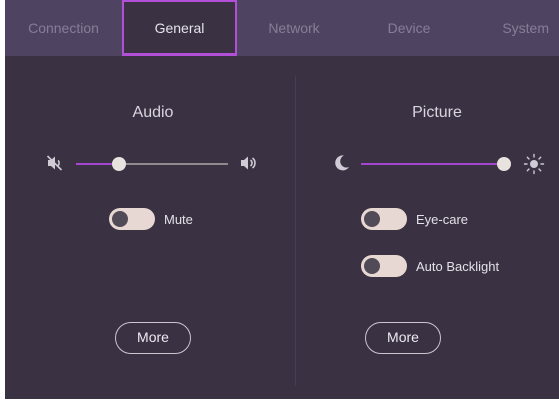  What do you see at coordinates (534, 164) in the screenshot?
I see `sun-icon` at bounding box center [534, 164].